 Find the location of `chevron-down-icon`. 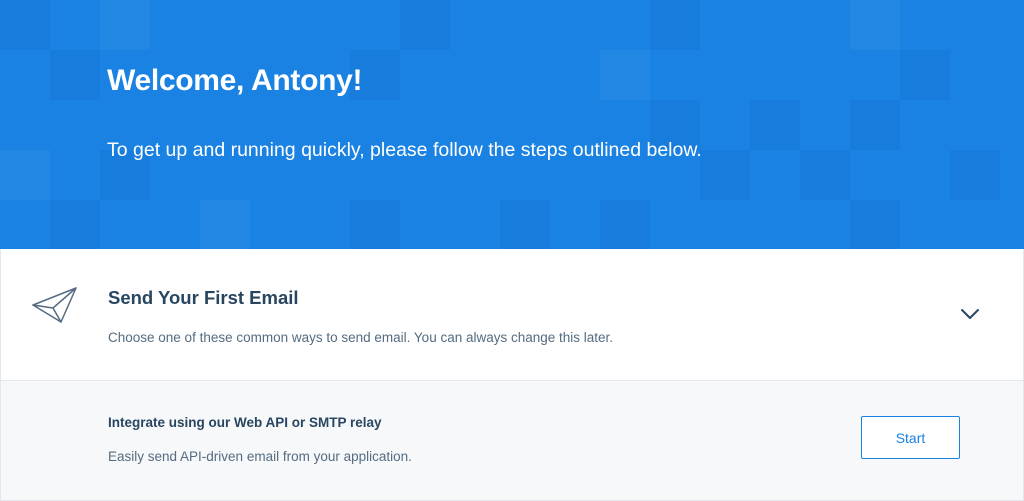

chevron-down-icon is located at coordinates (970, 314).